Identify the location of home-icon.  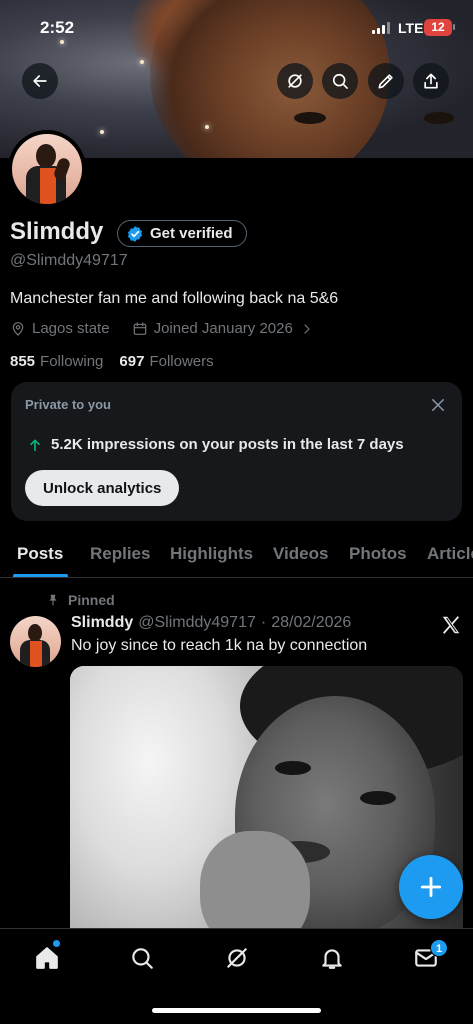
(47, 958).